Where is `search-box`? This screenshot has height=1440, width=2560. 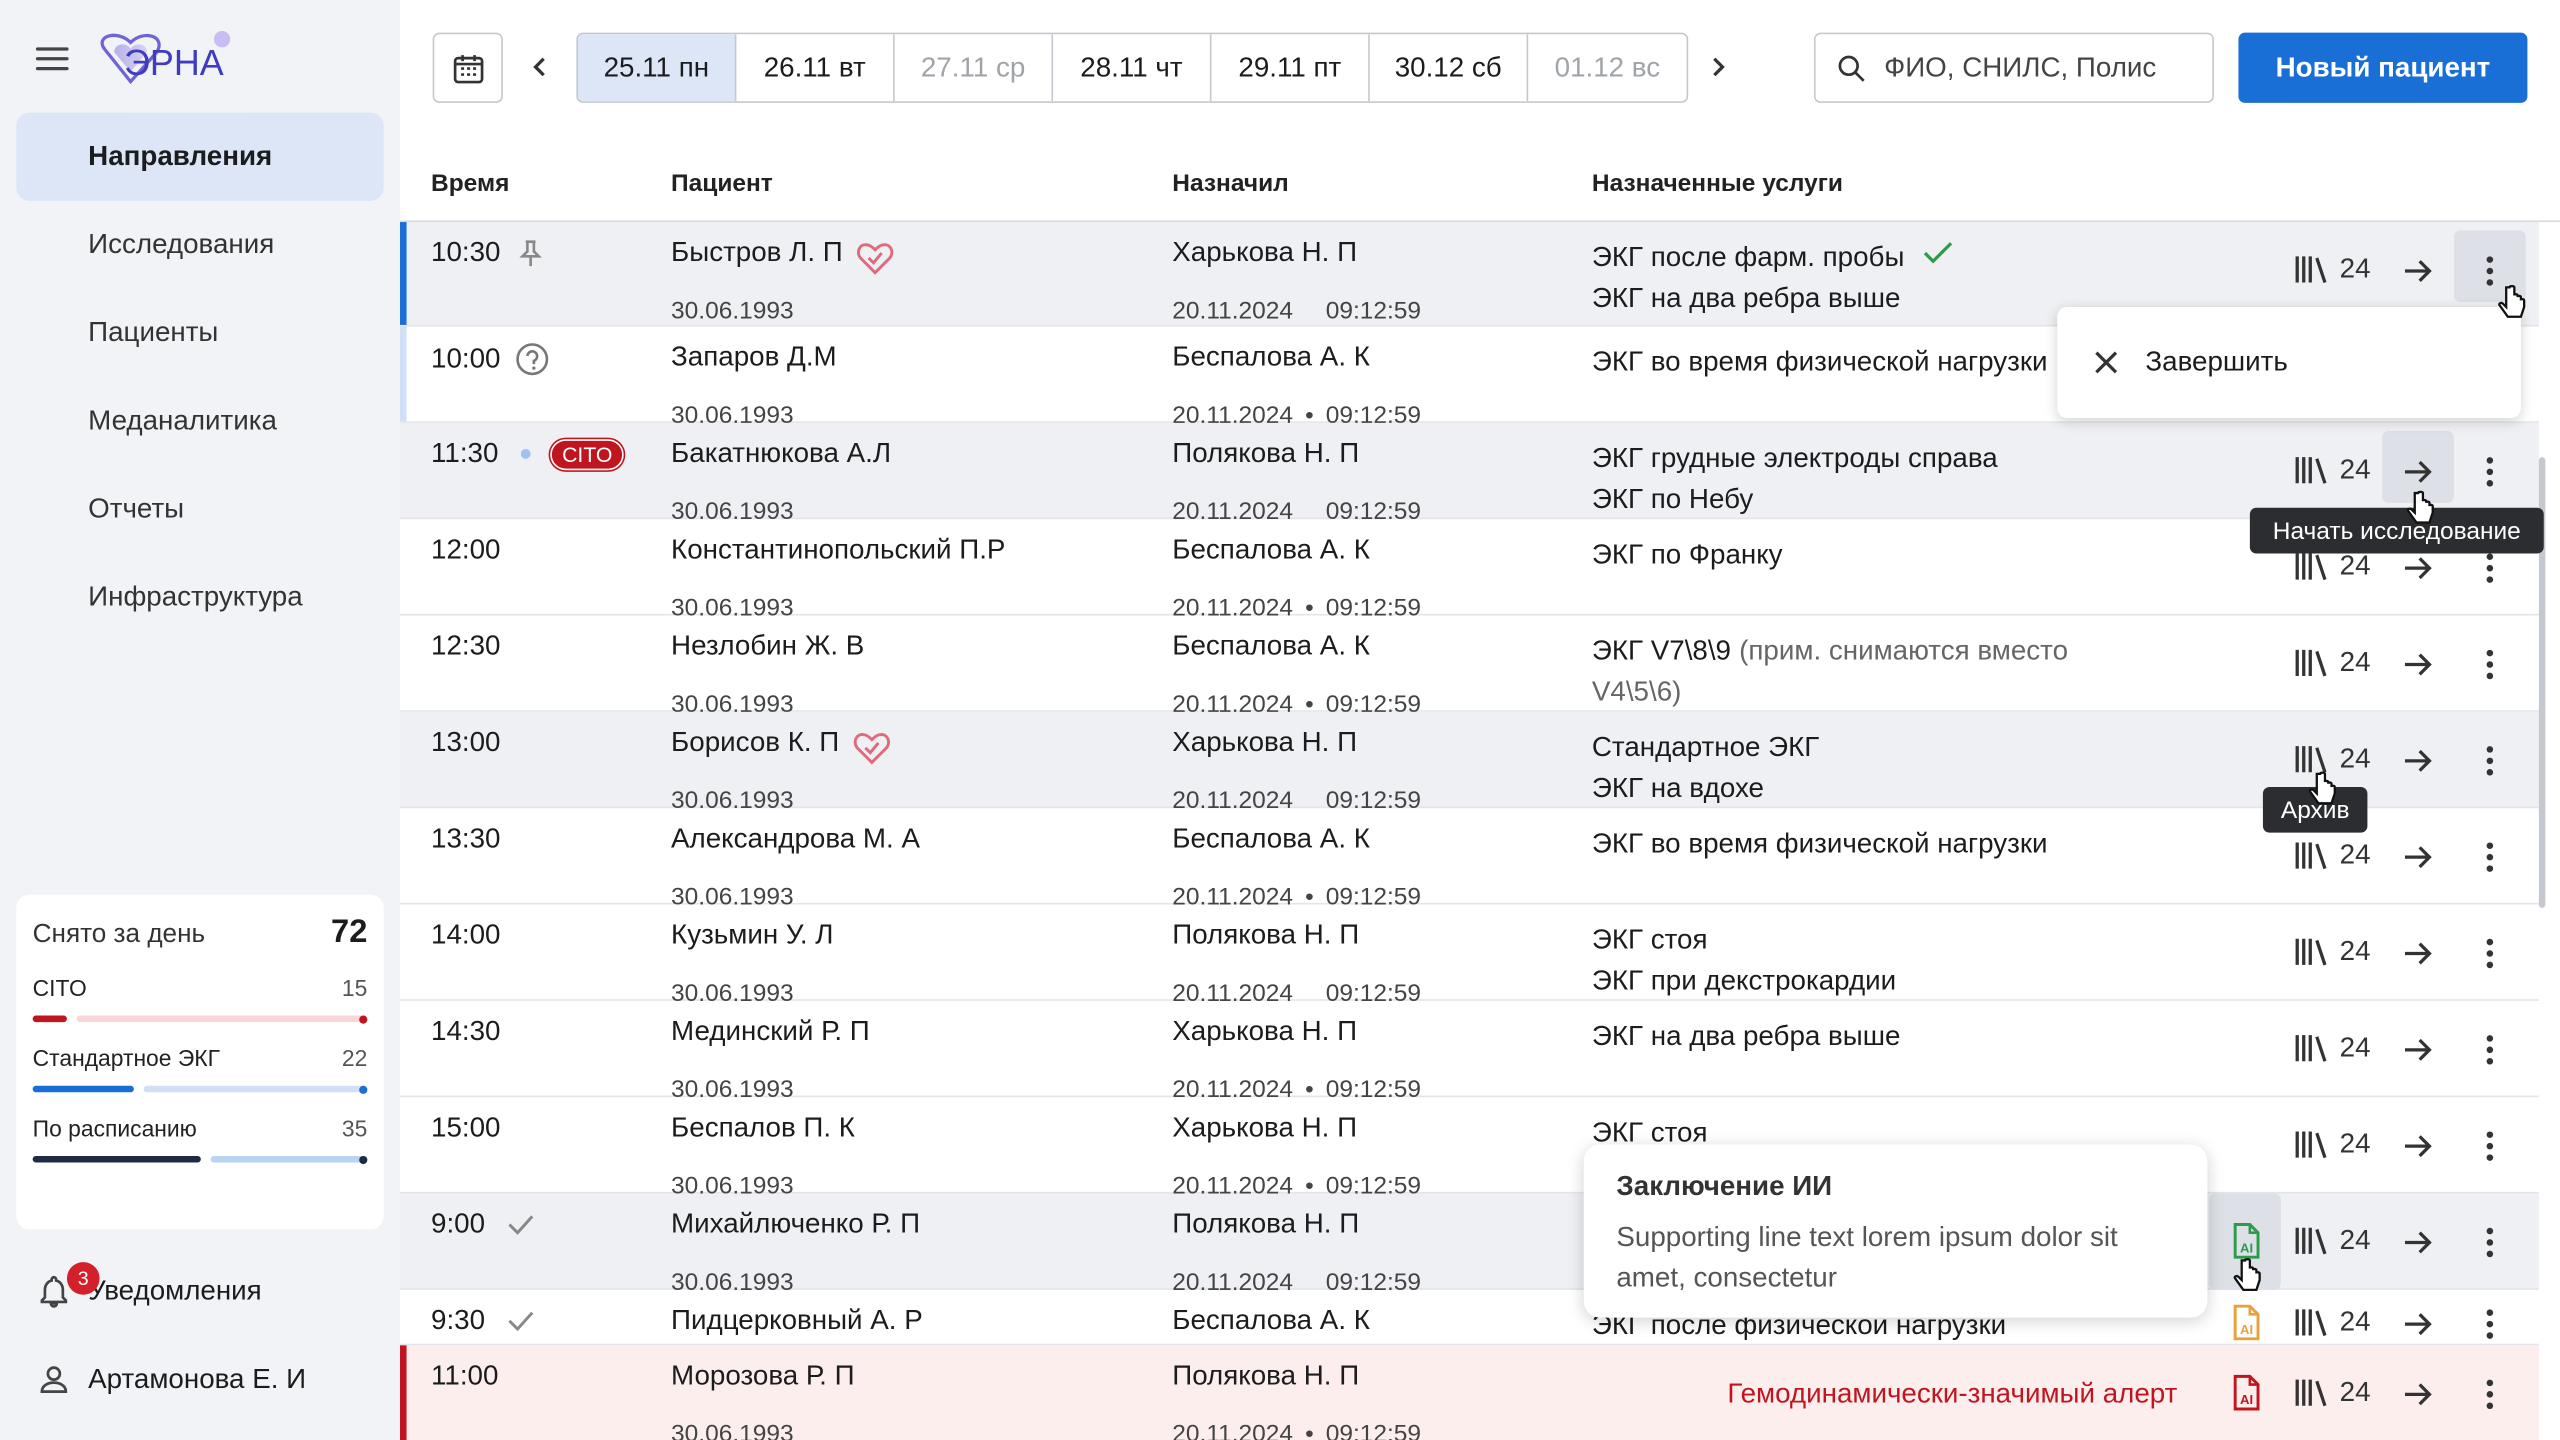
search-box is located at coordinates (2013, 67).